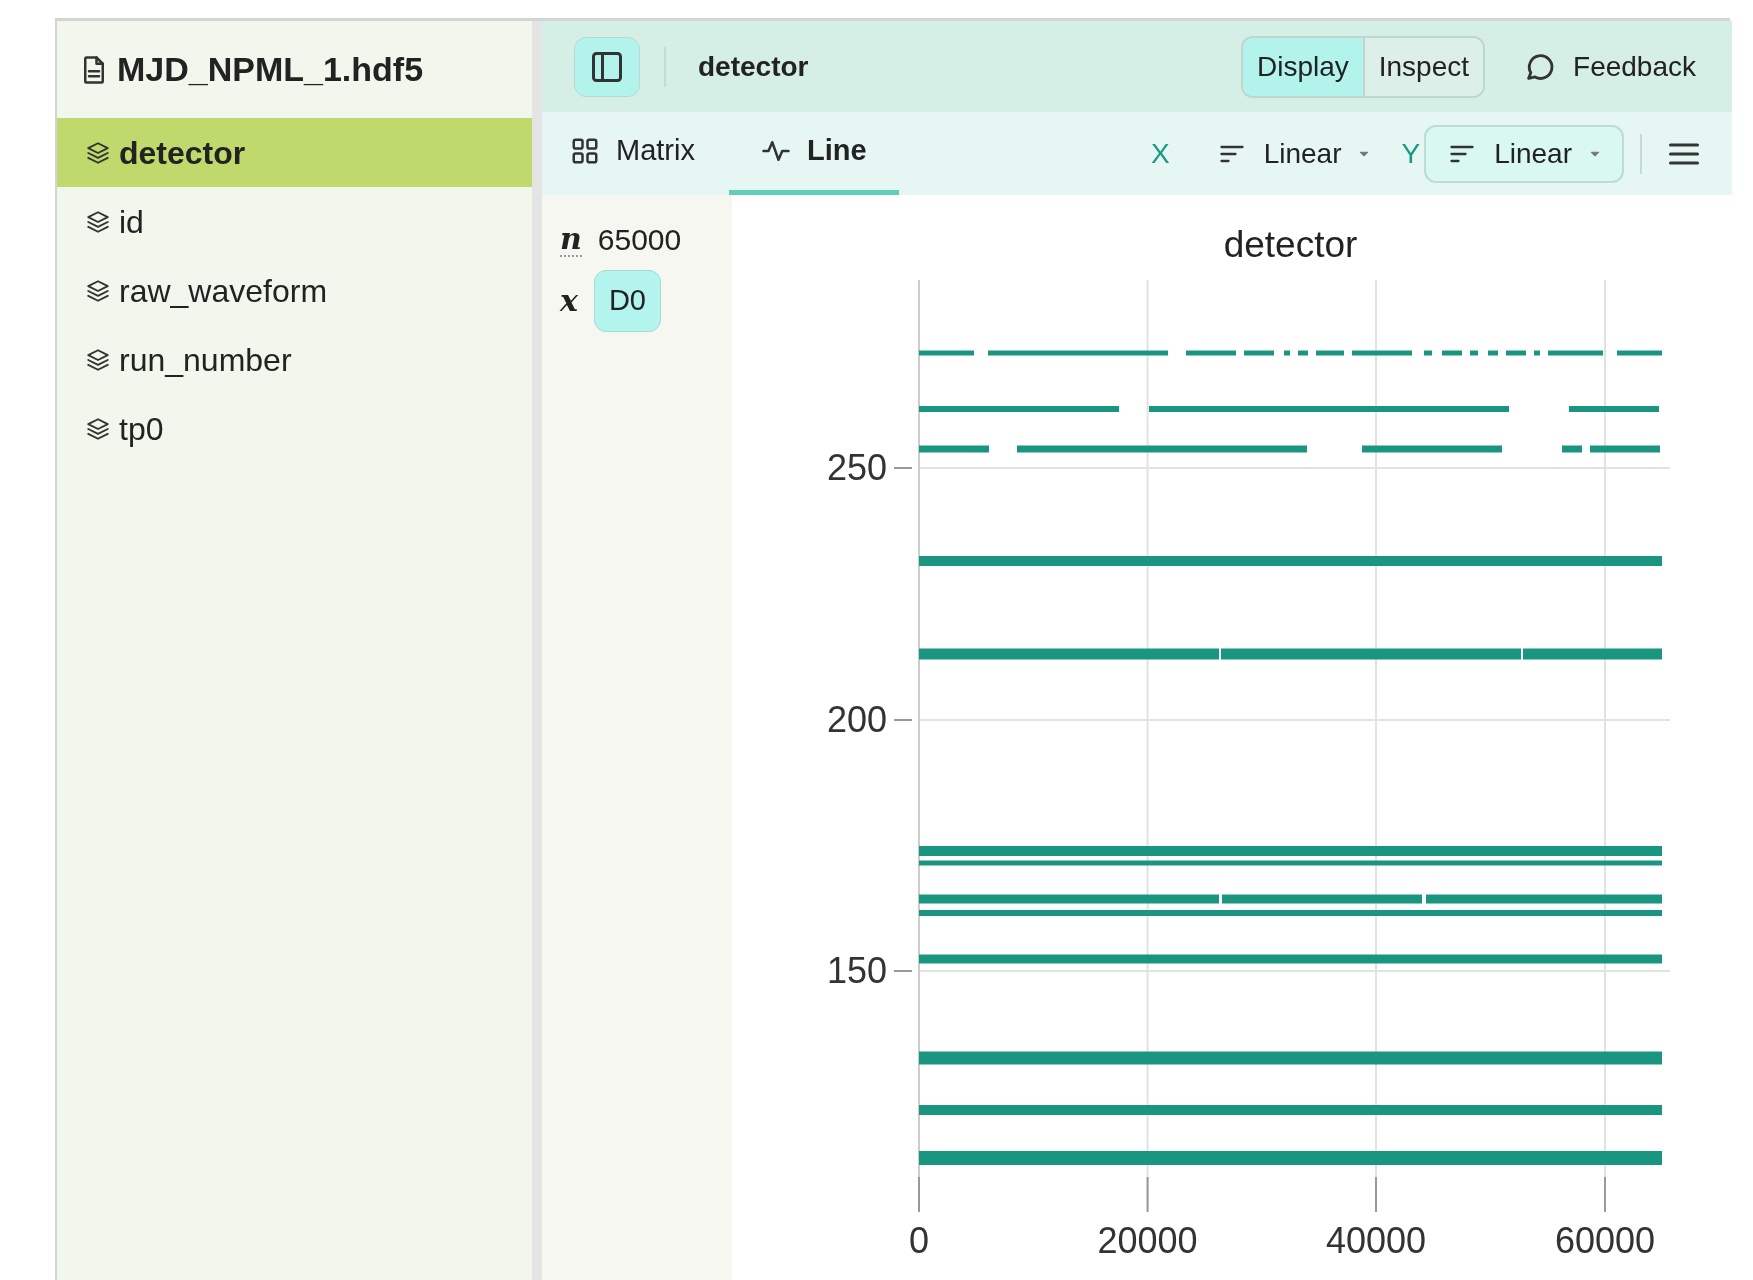 This screenshot has height=1280, width=1753. I want to click on sidebar-item: raw_waveform, so click(294, 290).